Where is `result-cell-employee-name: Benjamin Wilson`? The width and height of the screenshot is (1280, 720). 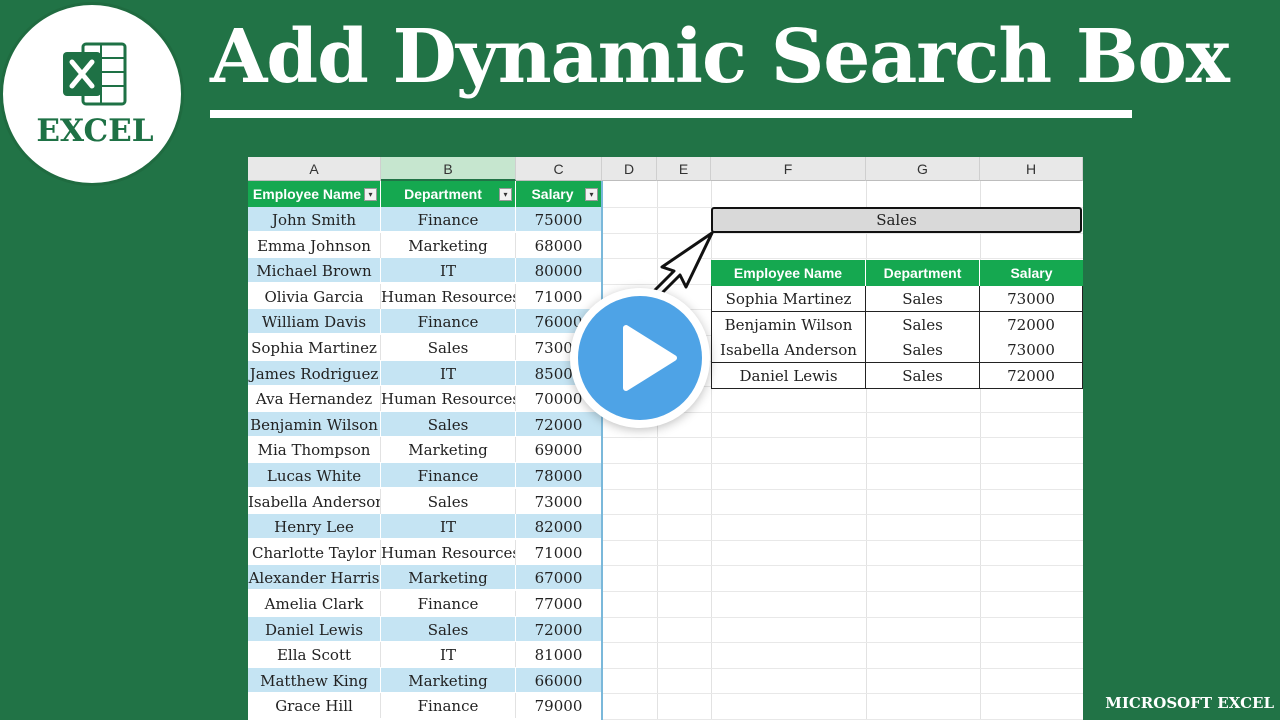 result-cell-employee-name: Benjamin Wilson is located at coordinates (788, 324).